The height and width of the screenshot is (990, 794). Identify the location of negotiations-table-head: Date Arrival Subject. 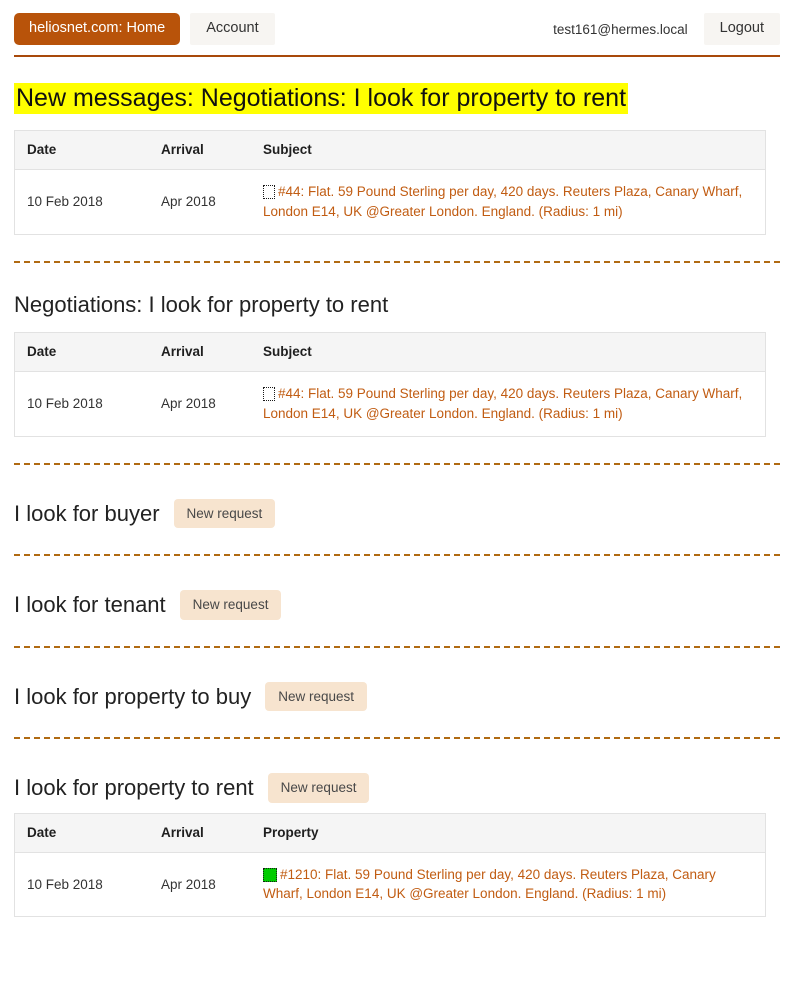
(390, 352).